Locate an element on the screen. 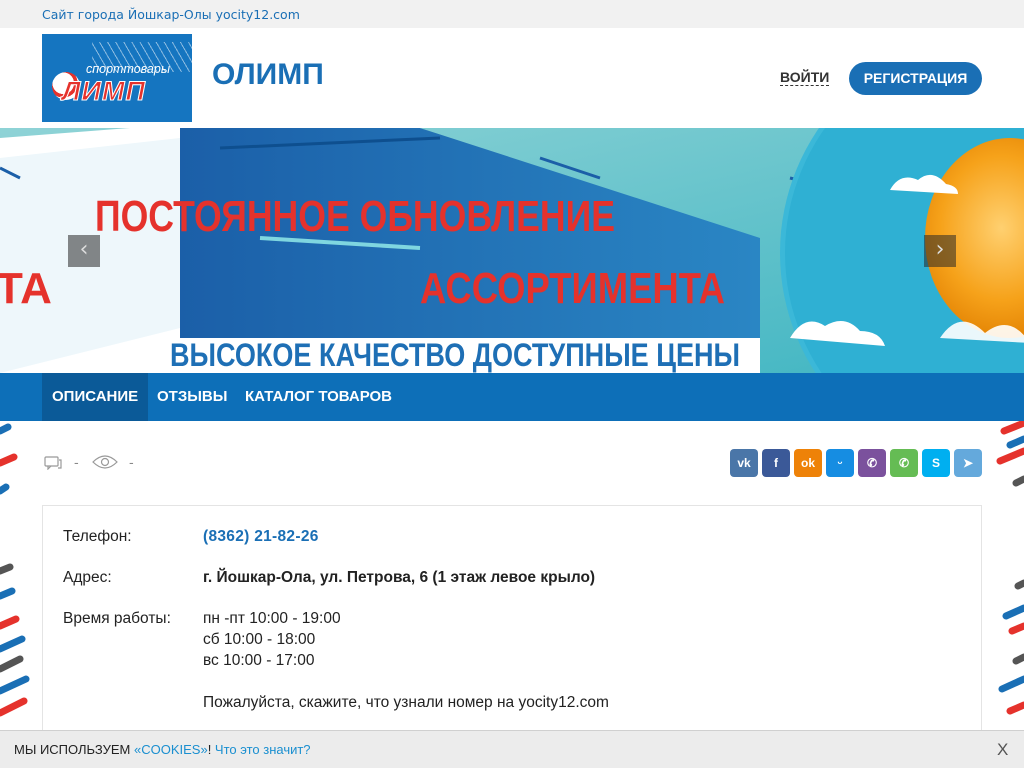 This screenshot has width=1024, height=768. cookie-link: «COOKIES» is located at coordinates (171, 749).